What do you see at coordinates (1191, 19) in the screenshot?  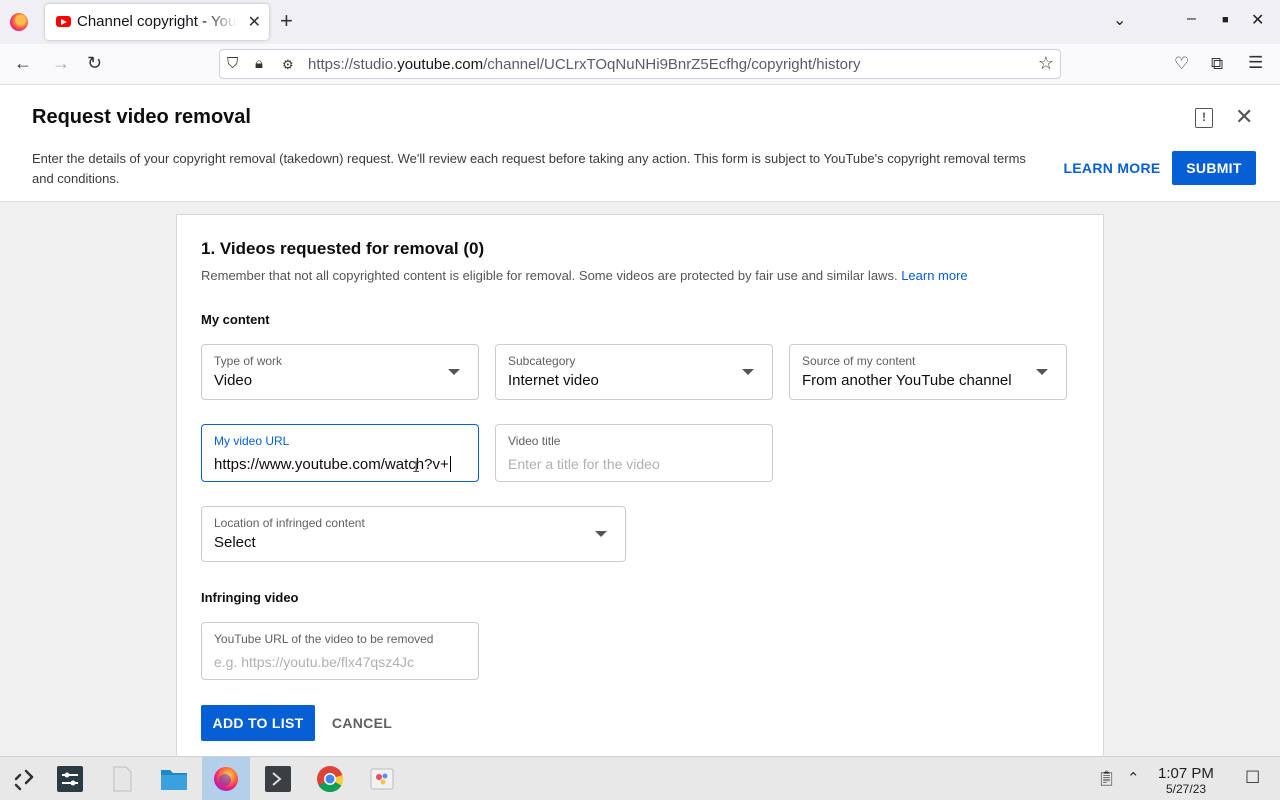 I see `minimize-icon: –` at bounding box center [1191, 19].